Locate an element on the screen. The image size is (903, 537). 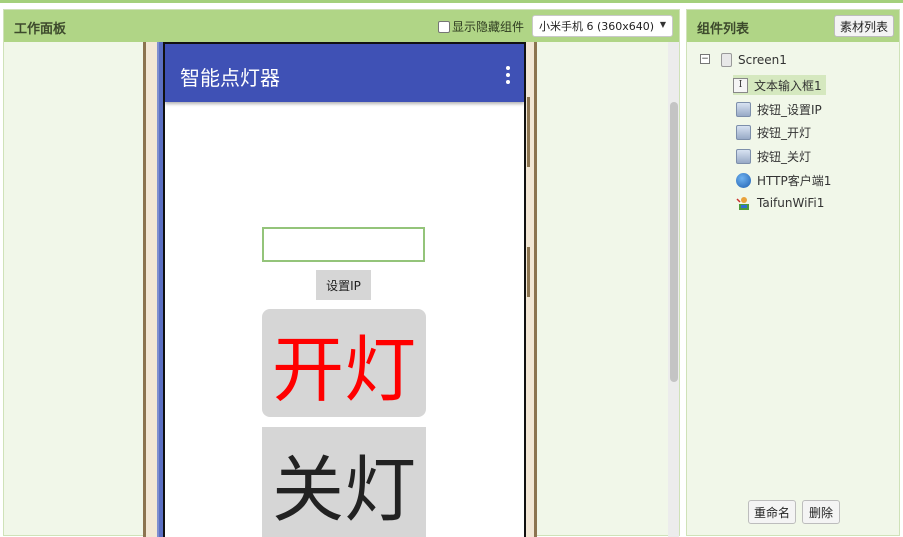
viewer-scroll-thumb is located at coordinates (674, 242).